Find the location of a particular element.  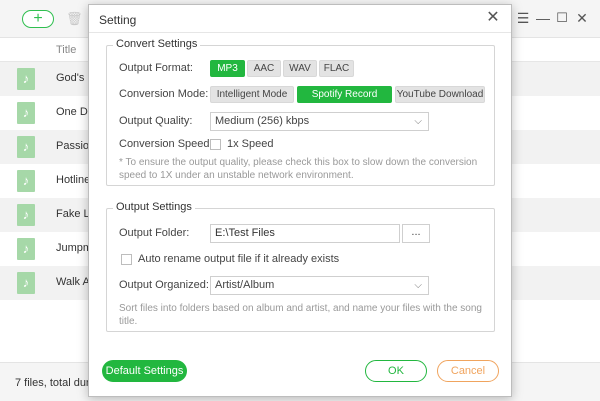

menu-icon: ☰ is located at coordinates (523, 18).